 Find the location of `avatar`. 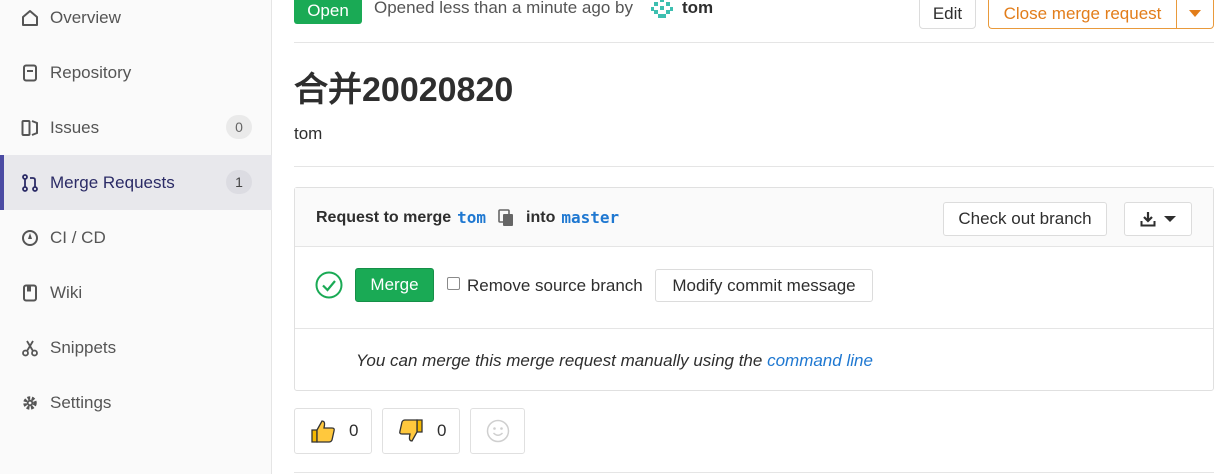

avatar is located at coordinates (662, 12).